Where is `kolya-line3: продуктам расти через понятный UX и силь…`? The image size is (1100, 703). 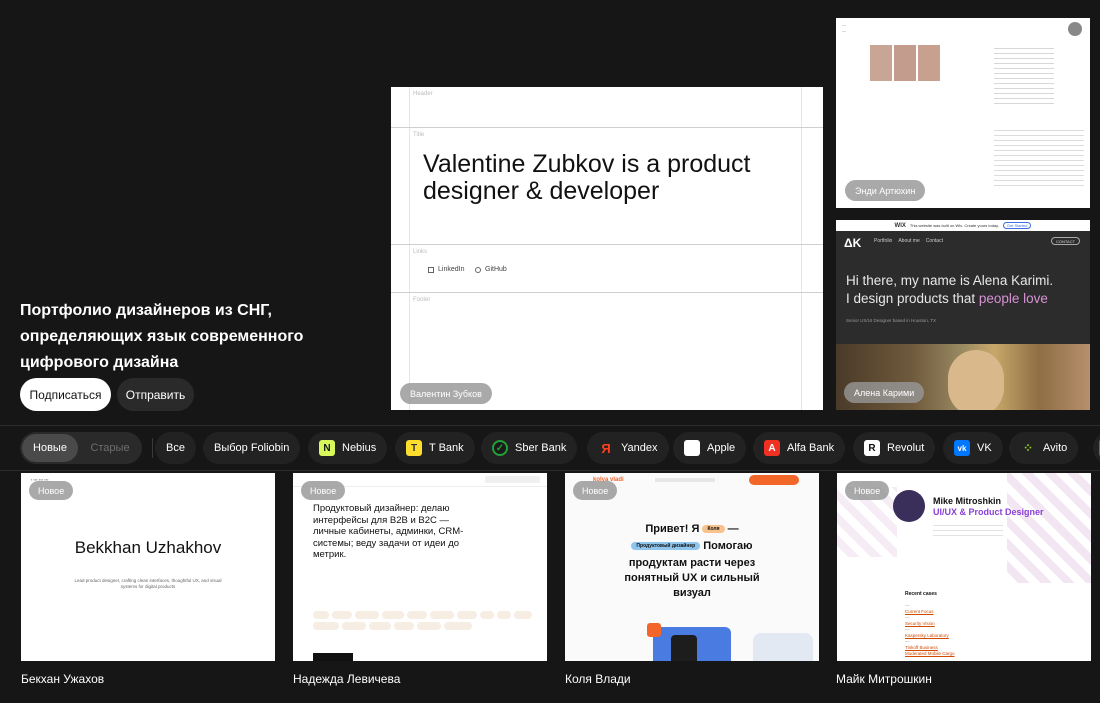
kolya-line3: продуктам расти через понятный UX и силь… is located at coordinates (692, 578).